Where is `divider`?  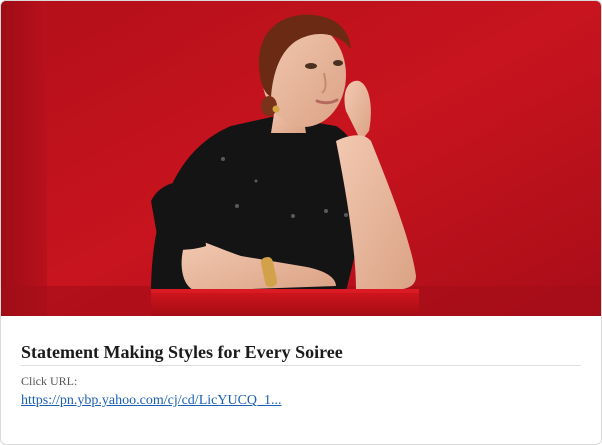
divider is located at coordinates (301, 365).